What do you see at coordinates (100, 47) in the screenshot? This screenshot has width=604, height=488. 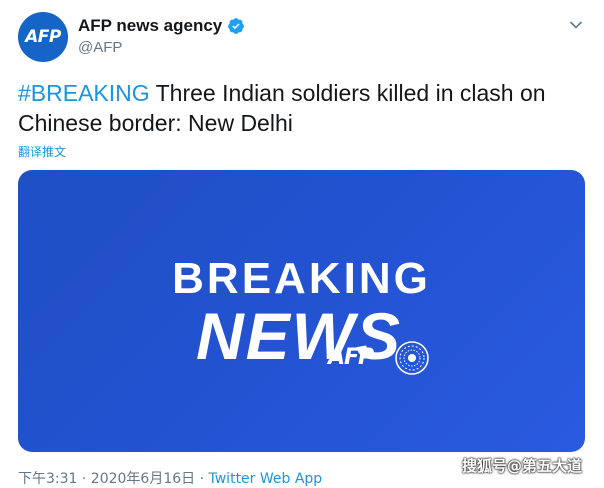 I see `handle: @AFP` at bounding box center [100, 47].